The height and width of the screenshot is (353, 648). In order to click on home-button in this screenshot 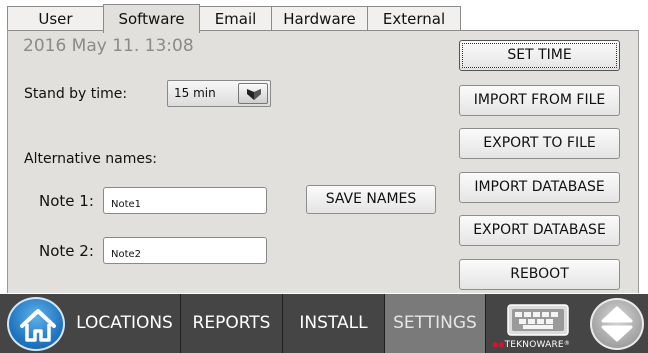, I will do `click(36, 324)`.